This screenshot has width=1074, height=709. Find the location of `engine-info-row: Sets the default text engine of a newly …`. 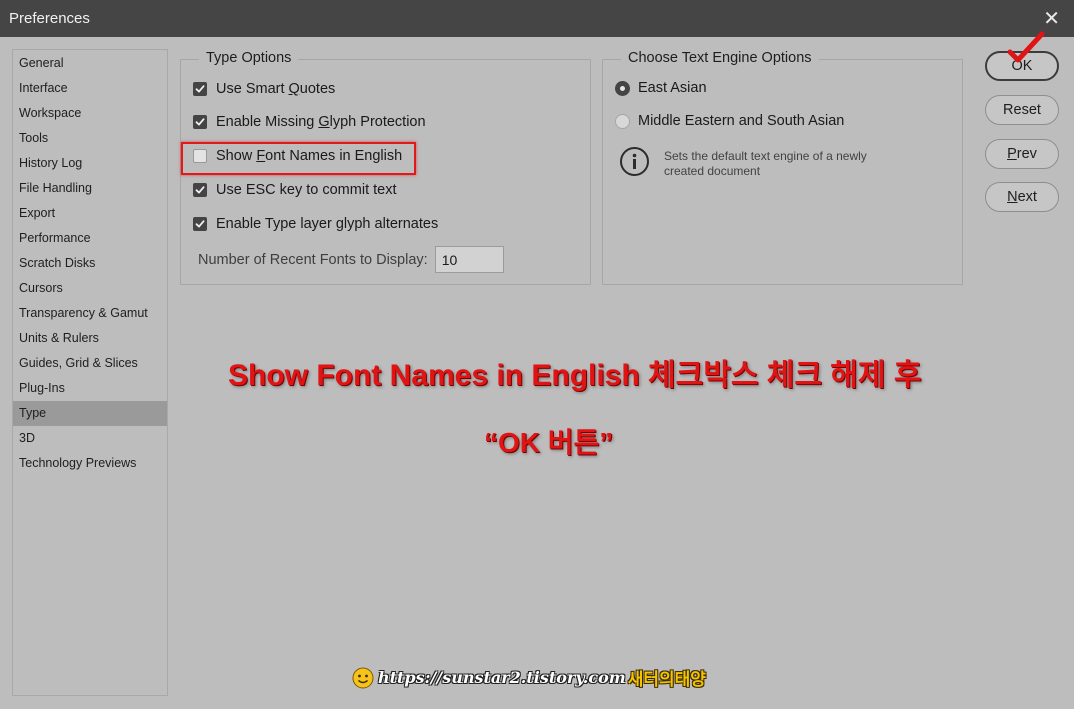

engine-info-row: Sets the default text engine of a newly … is located at coordinates (761, 162).